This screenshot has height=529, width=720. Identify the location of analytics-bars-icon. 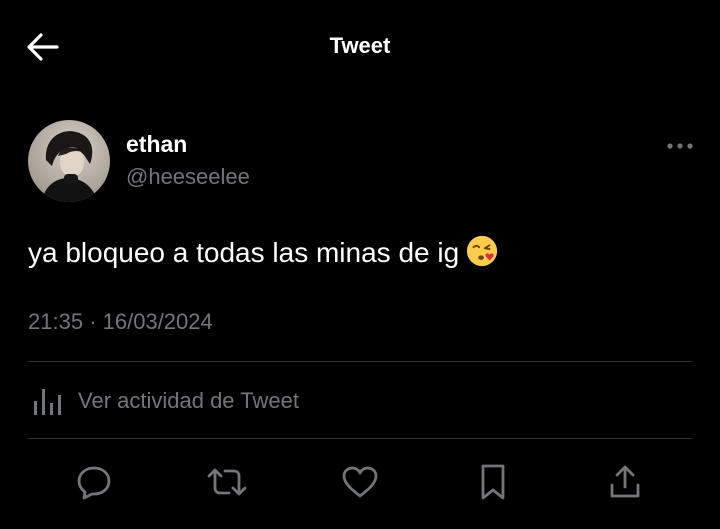
(47, 402).